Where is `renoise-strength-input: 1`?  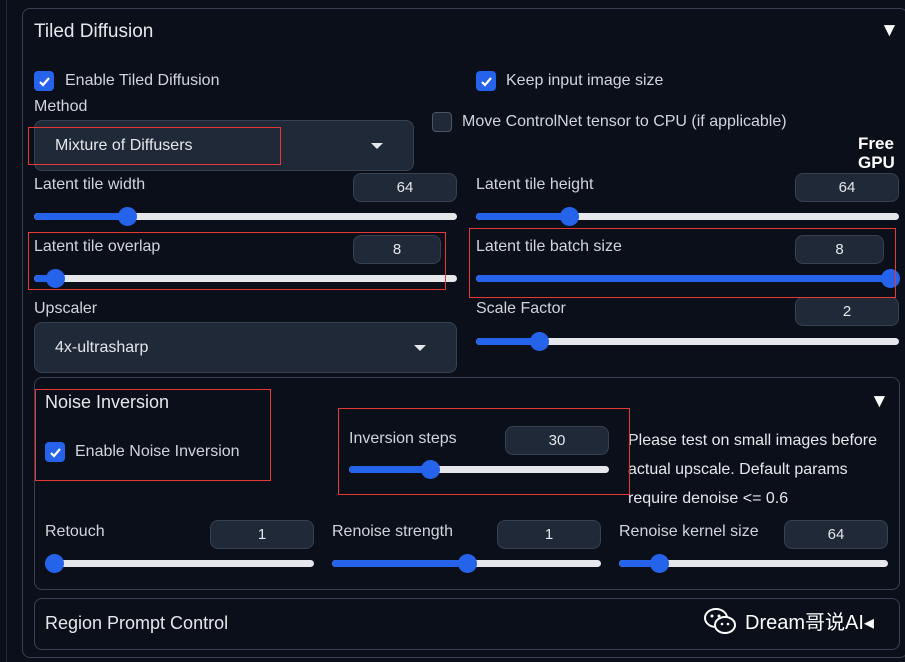 renoise-strength-input: 1 is located at coordinates (549, 534).